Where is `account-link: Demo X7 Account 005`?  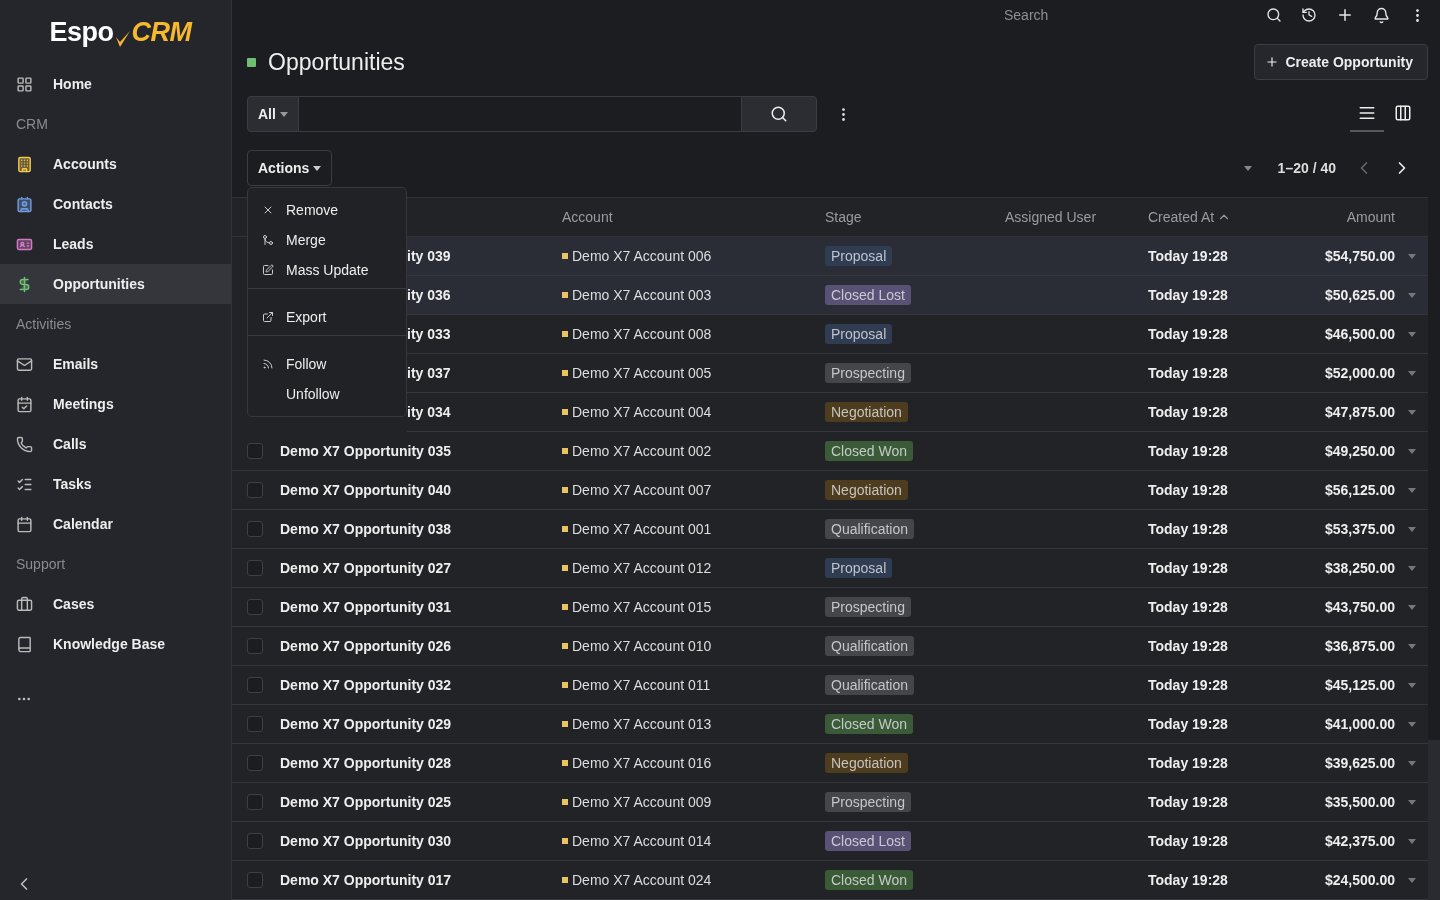 account-link: Demo X7 Account 005 is located at coordinates (642, 373).